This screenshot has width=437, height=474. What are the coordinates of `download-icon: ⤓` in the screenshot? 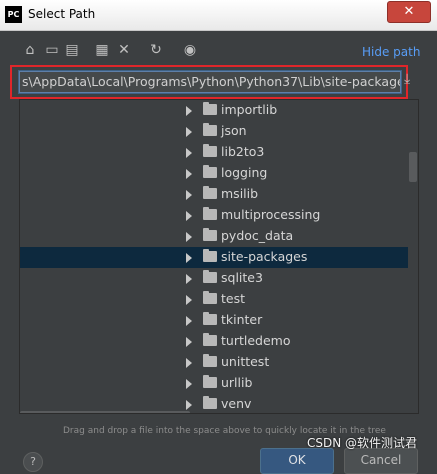 It's located at (407, 79).